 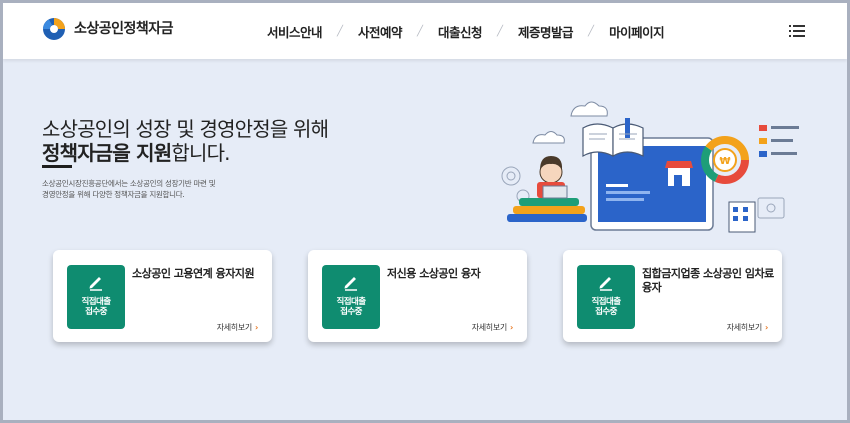 I want to click on loan-card-low-credit: 직접대출 접수중 저신용 소상공인 융자 자세히보기 ›, so click(x=417, y=296).